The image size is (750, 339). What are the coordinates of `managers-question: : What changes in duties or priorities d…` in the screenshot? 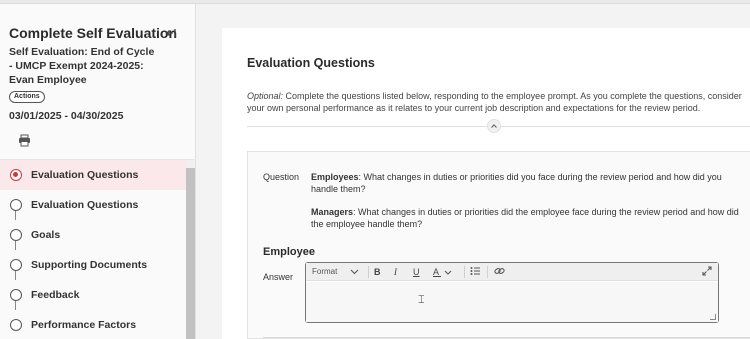 It's located at (525, 218).